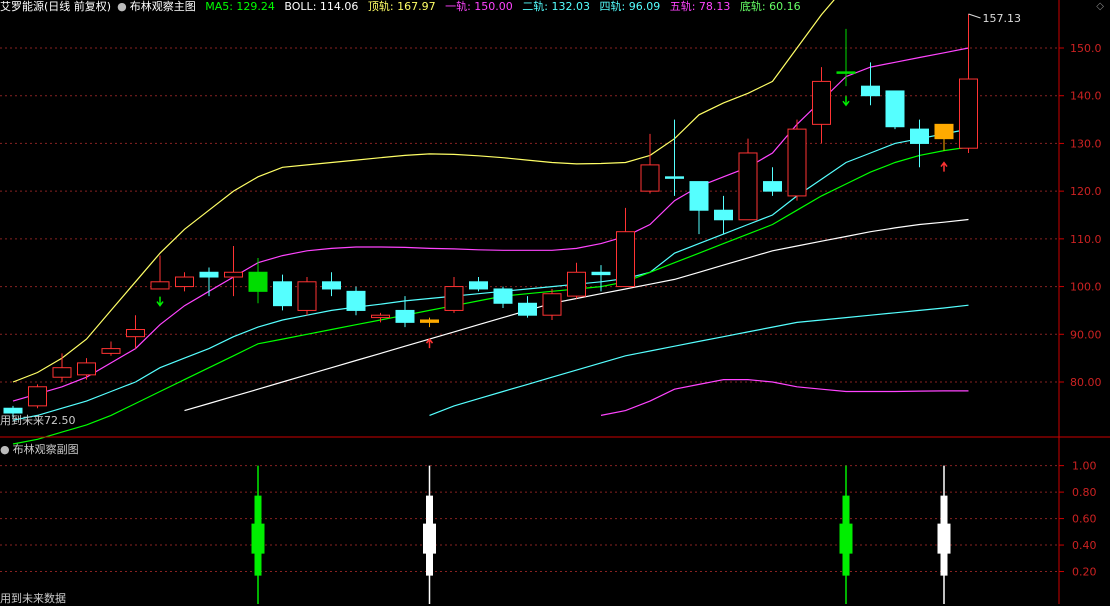 Image resolution: width=1110 pixels, height=606 pixels. What do you see at coordinates (1080, 215) in the screenshot?
I see `main-y-axis: 150.0 140.0 130.0 120.0 110.0 100.0 90.00 80.00` at bounding box center [1080, 215].